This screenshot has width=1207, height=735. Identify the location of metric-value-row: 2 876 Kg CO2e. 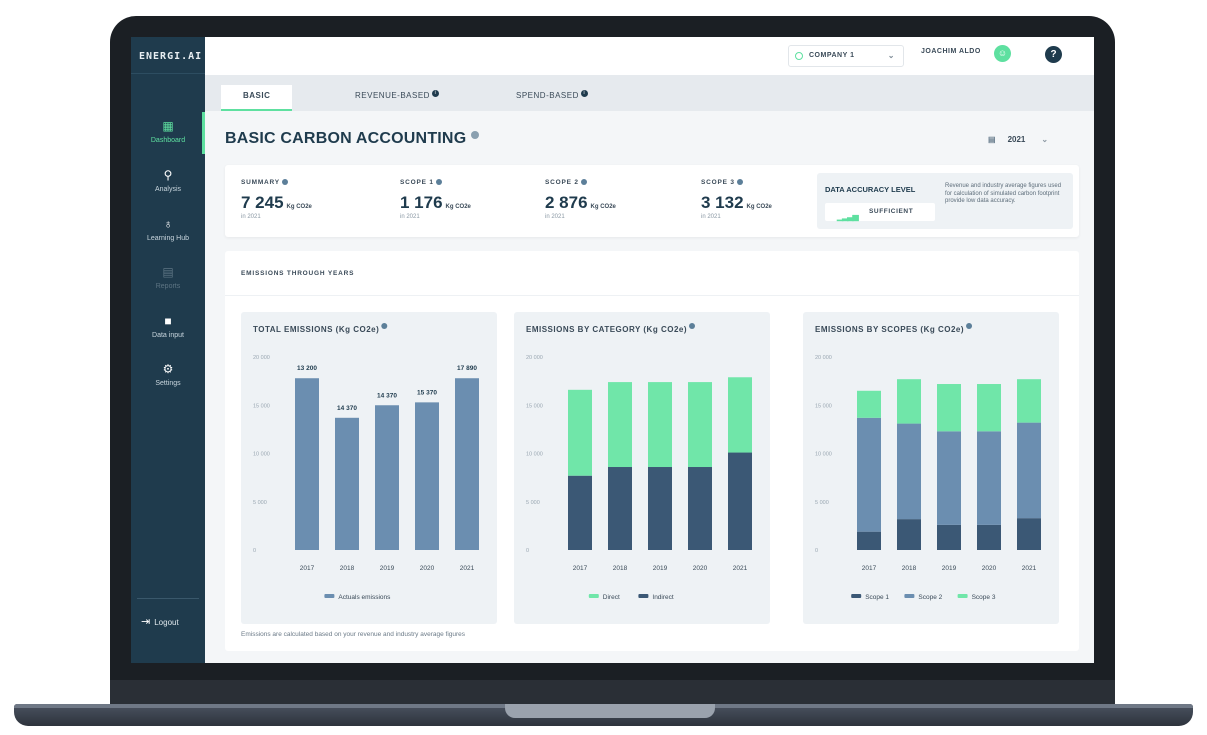
(580, 203).